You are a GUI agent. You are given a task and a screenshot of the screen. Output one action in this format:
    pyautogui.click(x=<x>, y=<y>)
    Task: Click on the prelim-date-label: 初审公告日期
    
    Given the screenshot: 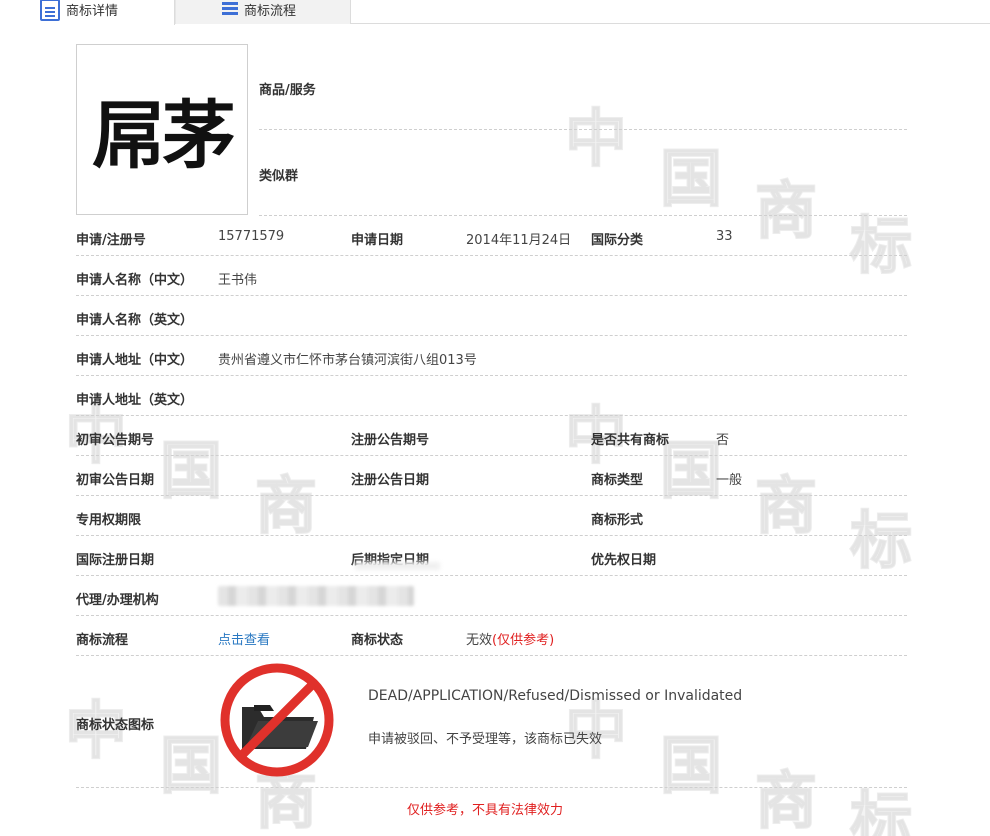 What is the action you would take?
    pyautogui.click(x=115, y=480)
    